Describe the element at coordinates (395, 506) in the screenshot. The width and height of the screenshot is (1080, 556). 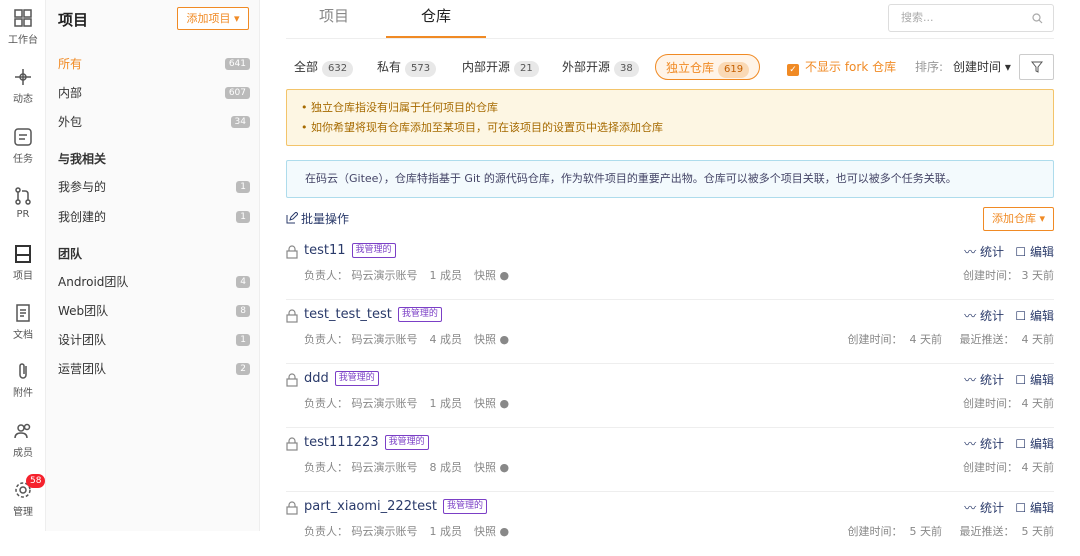
I see `repo-name-link: part_xiaomi_222test 我管理的` at that location.